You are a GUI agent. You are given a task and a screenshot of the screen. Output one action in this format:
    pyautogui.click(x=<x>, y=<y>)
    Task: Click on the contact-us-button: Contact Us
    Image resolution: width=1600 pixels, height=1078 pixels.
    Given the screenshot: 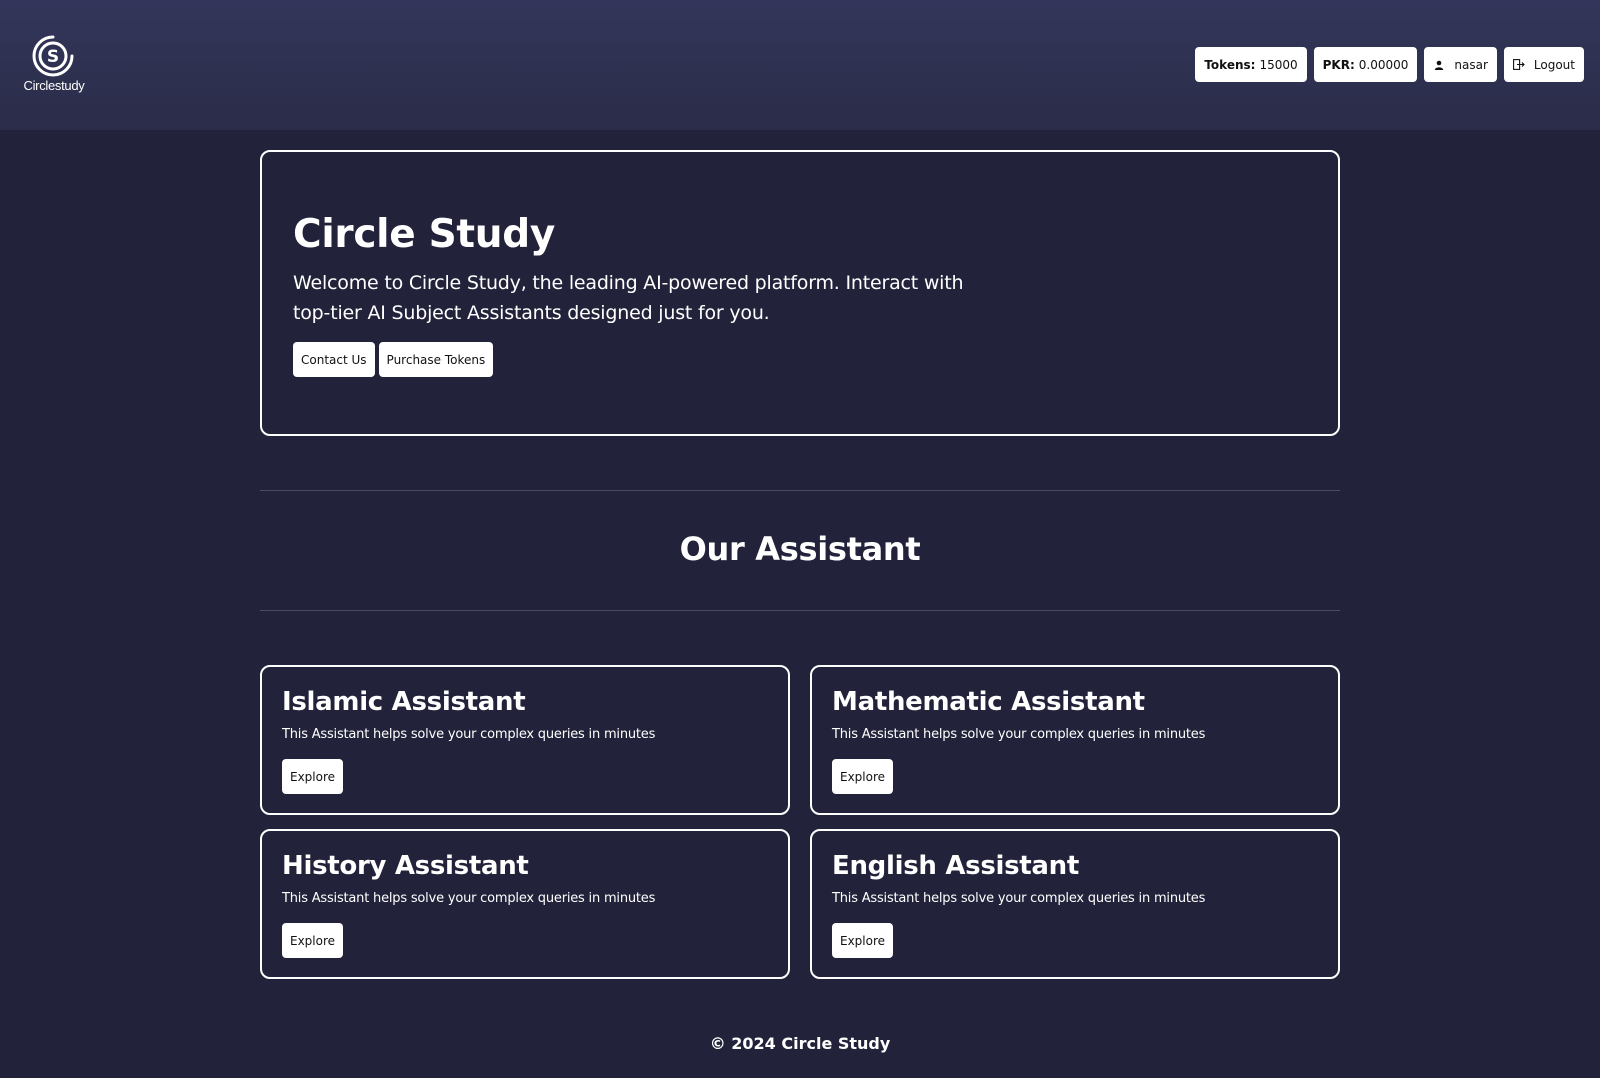 What is the action you would take?
    pyautogui.click(x=334, y=359)
    